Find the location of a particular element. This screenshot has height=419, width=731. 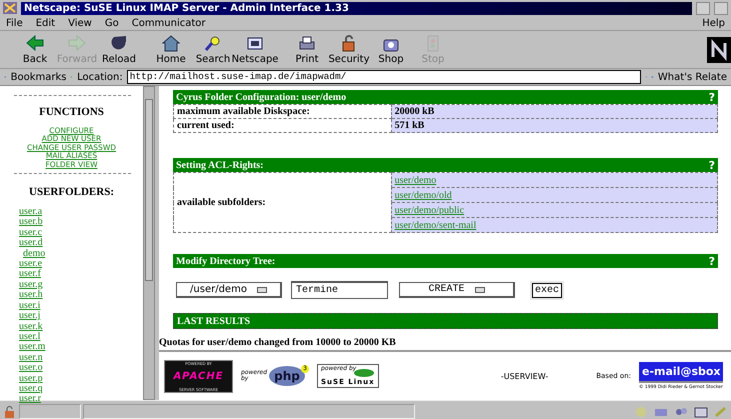

toolbar-button: Security is located at coordinates (349, 49).